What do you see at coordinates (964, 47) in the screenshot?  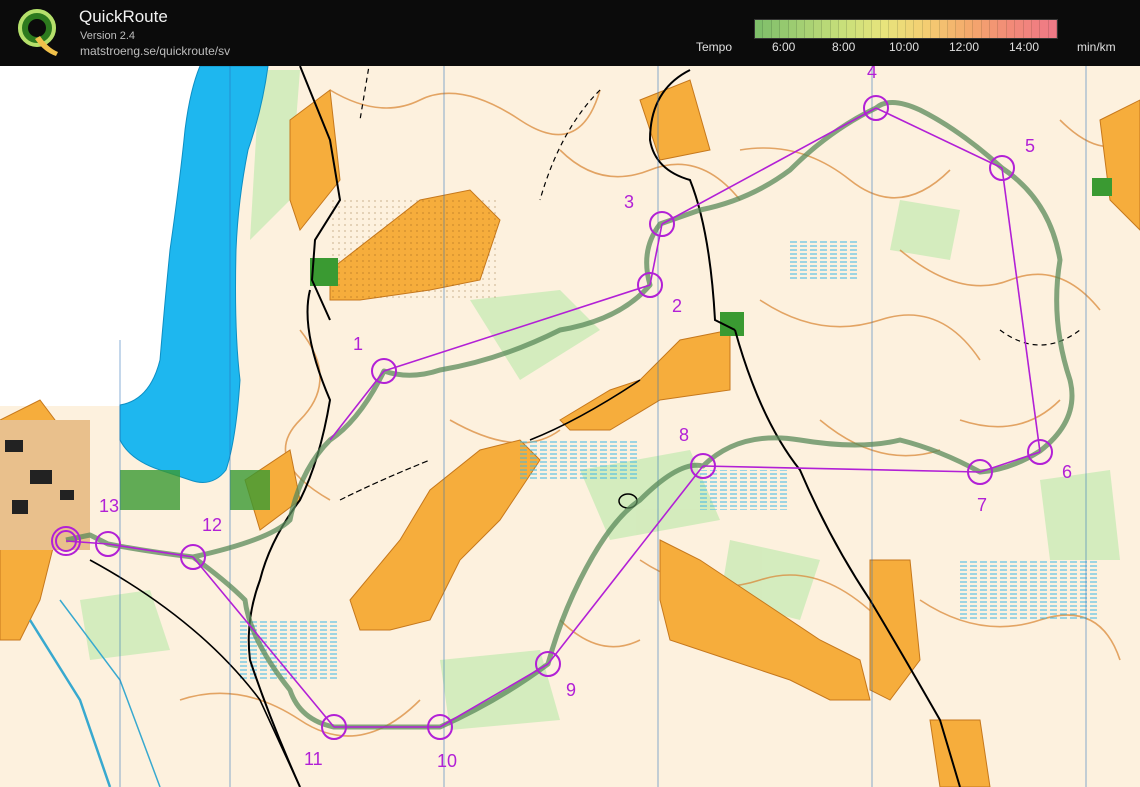 I see `tempo-tick: 12:00` at bounding box center [964, 47].